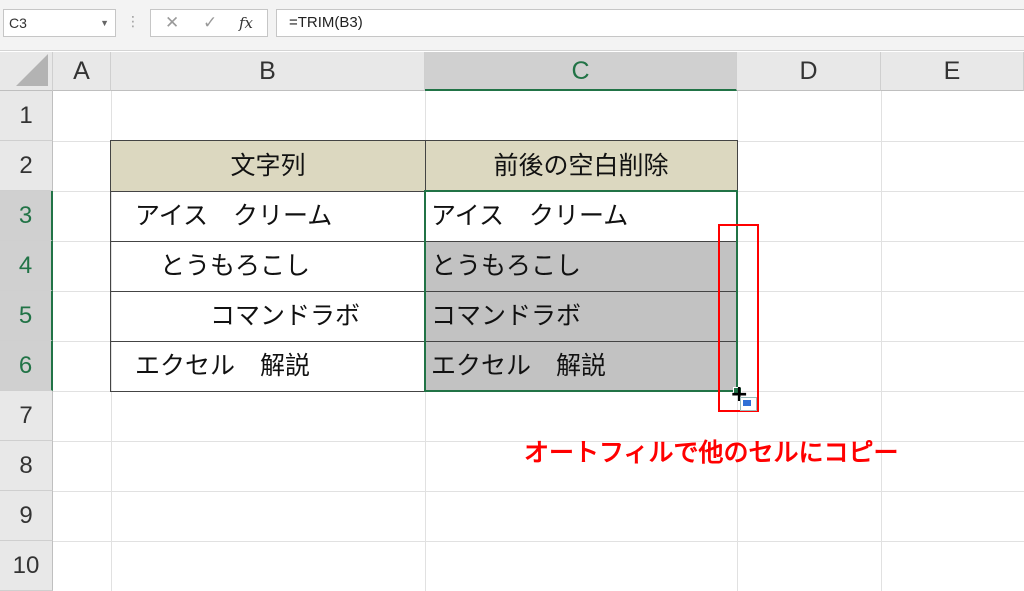 This screenshot has width=1024, height=591. Describe the element at coordinates (268, 316) in the screenshot. I see `cell-b5: コマンドラボ` at that location.